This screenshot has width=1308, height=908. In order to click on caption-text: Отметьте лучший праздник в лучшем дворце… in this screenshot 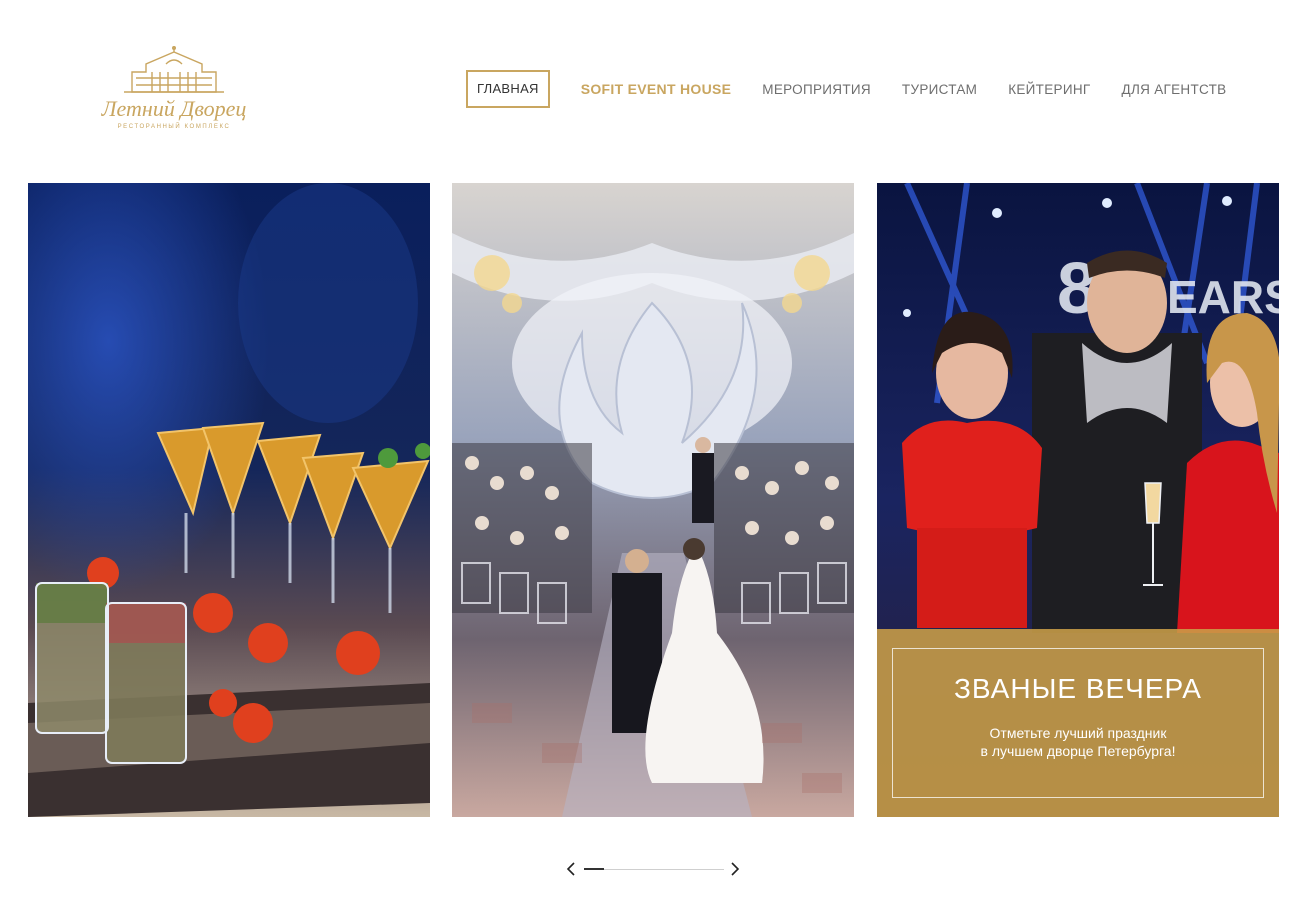, I will do `click(1078, 742)`.